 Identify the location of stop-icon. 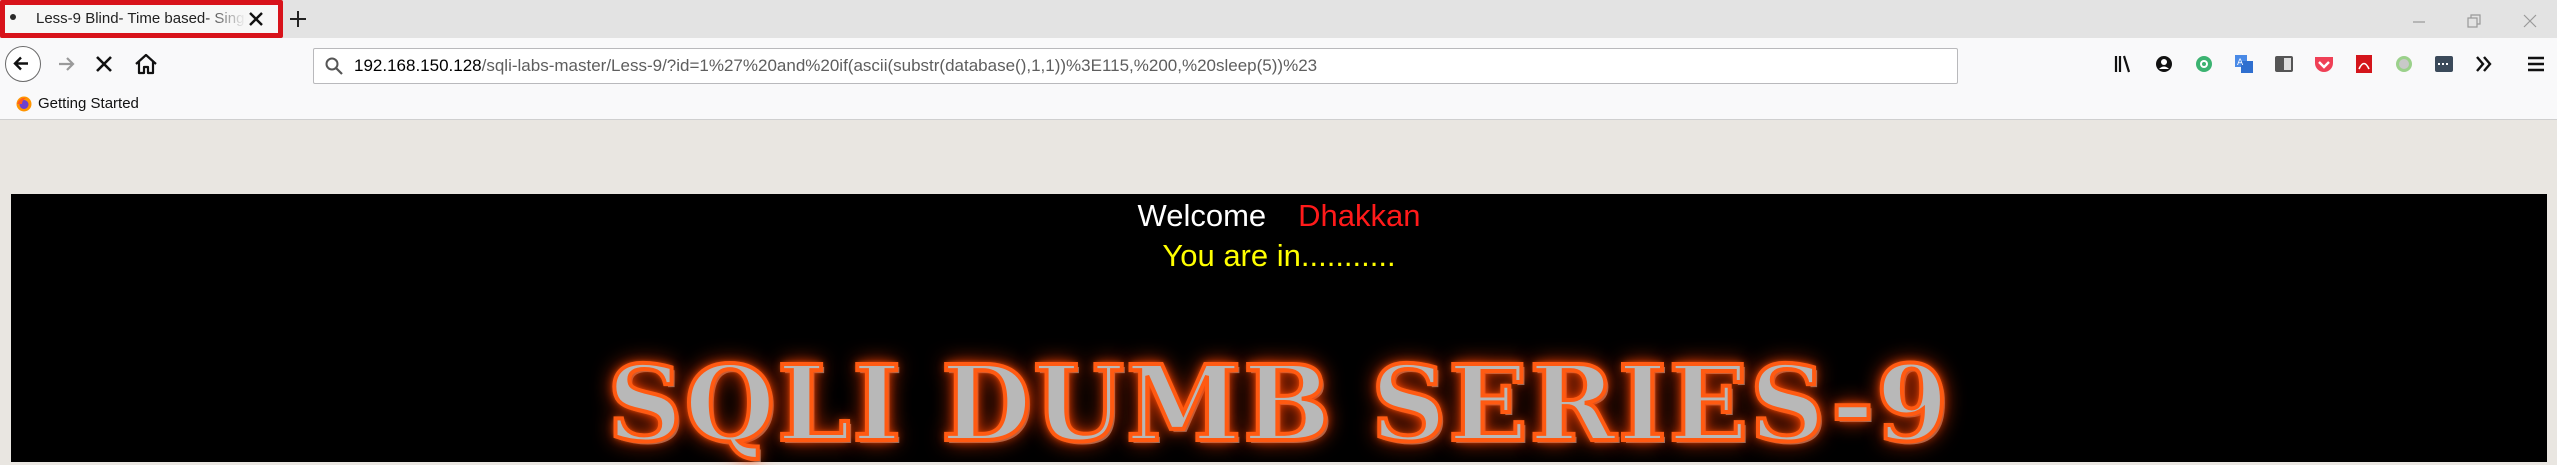
(104, 64).